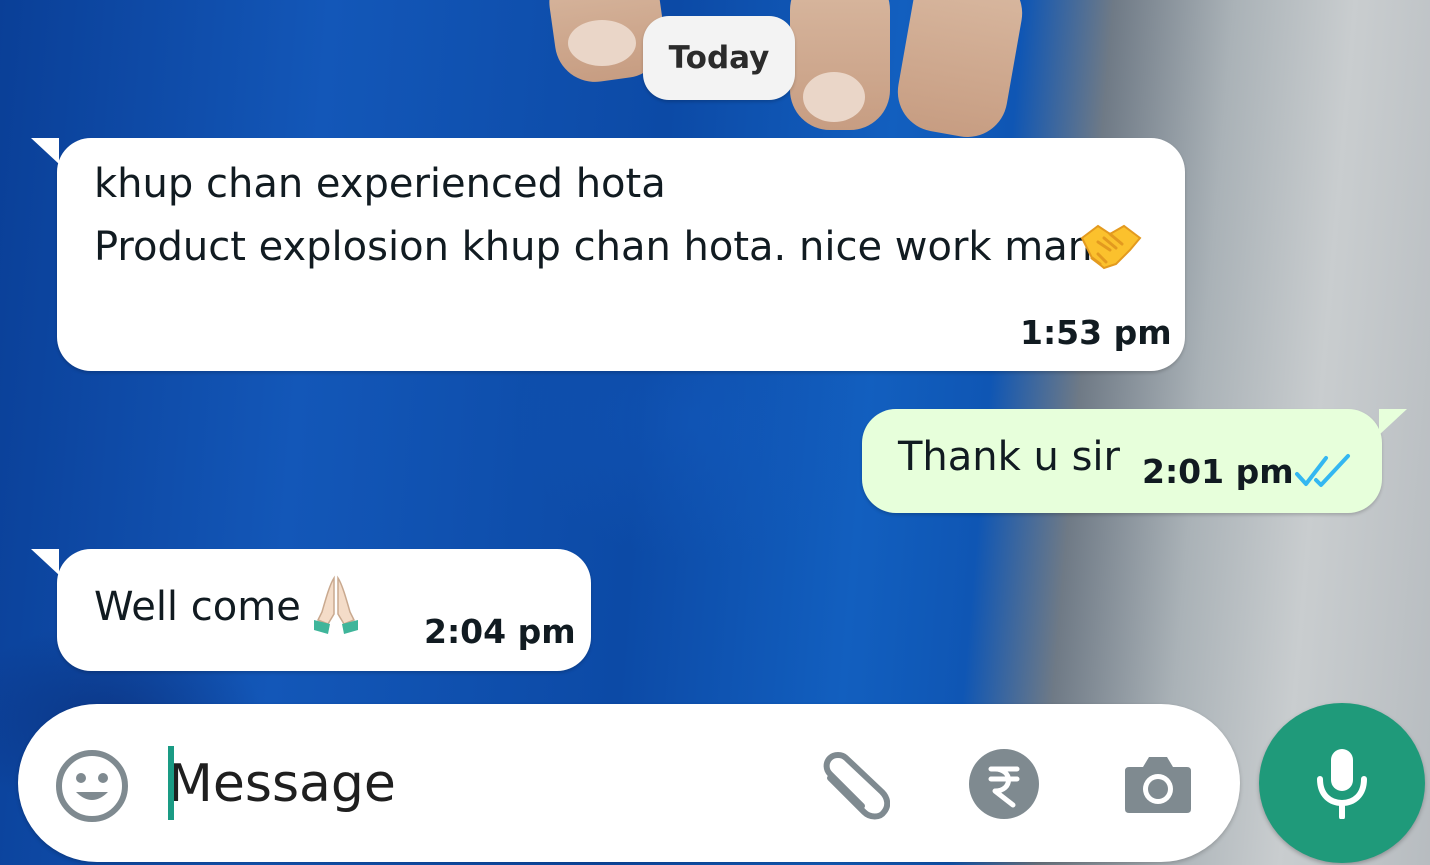 Image resolution: width=1430 pixels, height=865 pixels. I want to click on handshake-emoji, so click(1111, 247).